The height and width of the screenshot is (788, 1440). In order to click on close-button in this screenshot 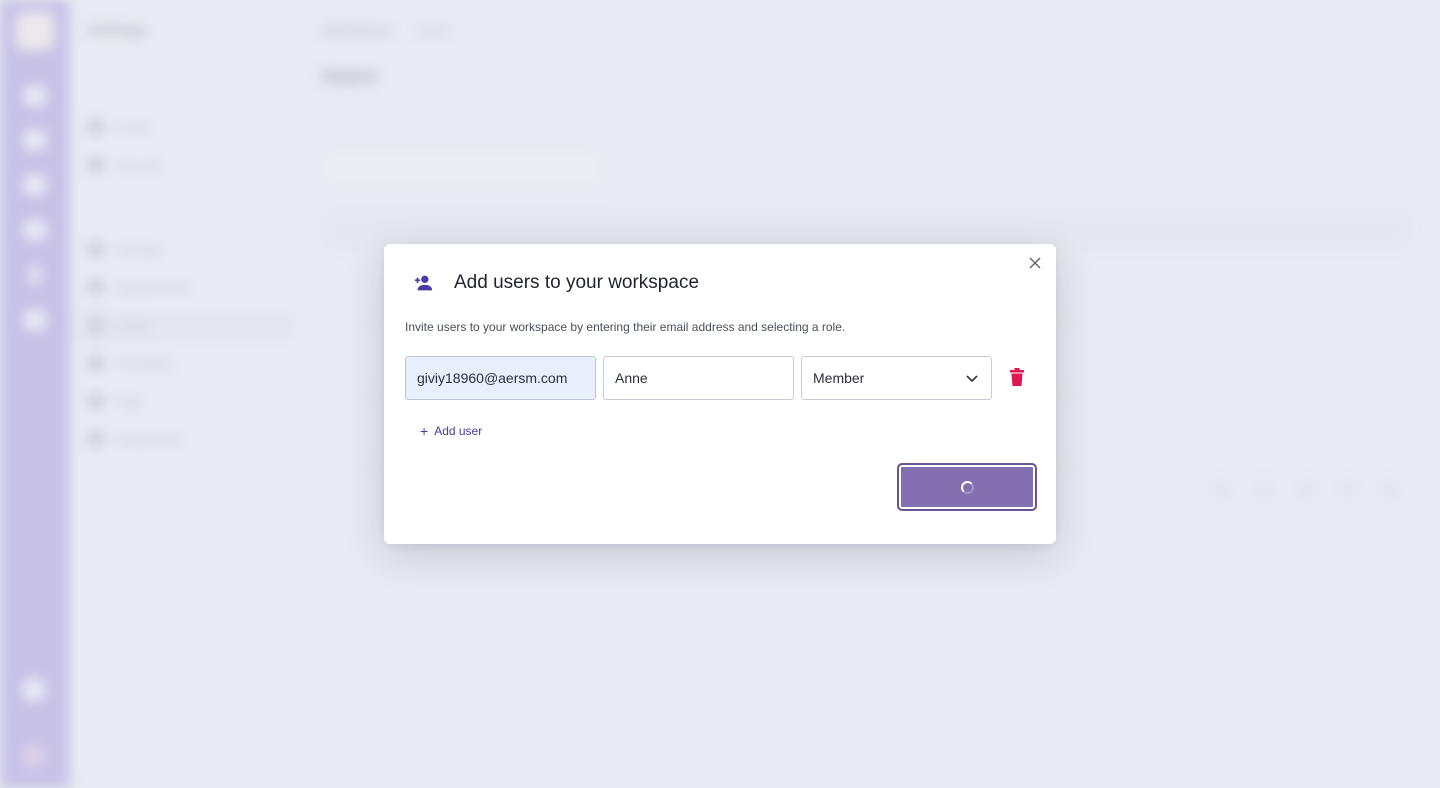, I will do `click(1035, 263)`.